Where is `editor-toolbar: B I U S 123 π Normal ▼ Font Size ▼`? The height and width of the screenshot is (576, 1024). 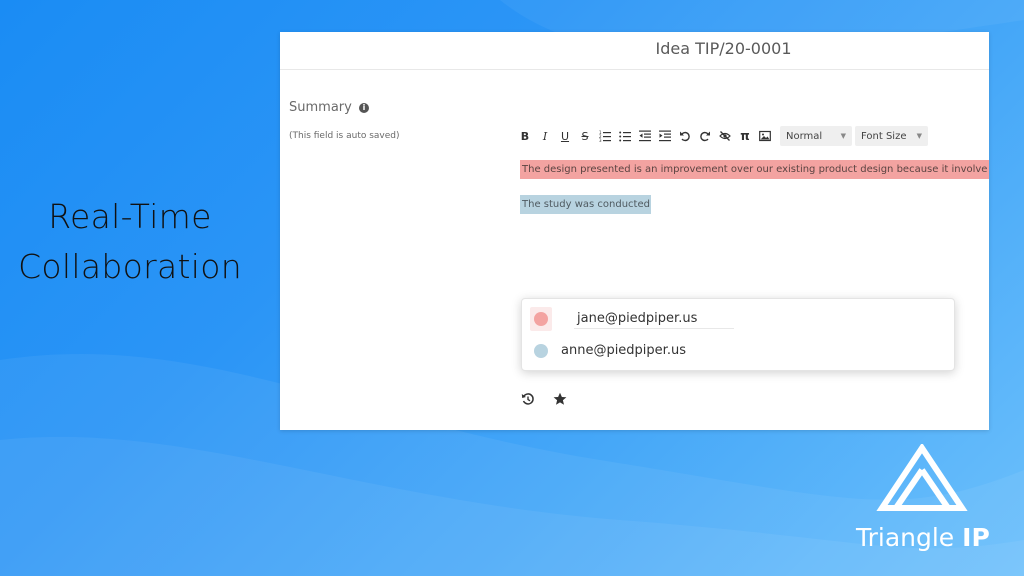
editor-toolbar: B I U S 123 π Normal ▼ Font Size ▼ is located at coordinates (722, 136).